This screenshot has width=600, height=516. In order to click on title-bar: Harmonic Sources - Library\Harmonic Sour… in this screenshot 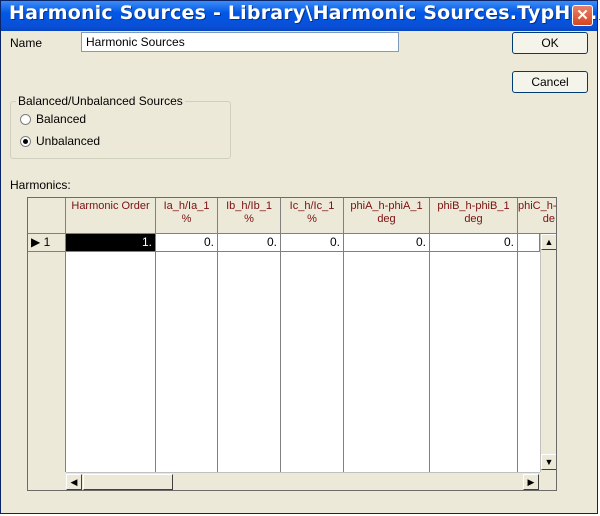, I will do `click(300, 16)`.